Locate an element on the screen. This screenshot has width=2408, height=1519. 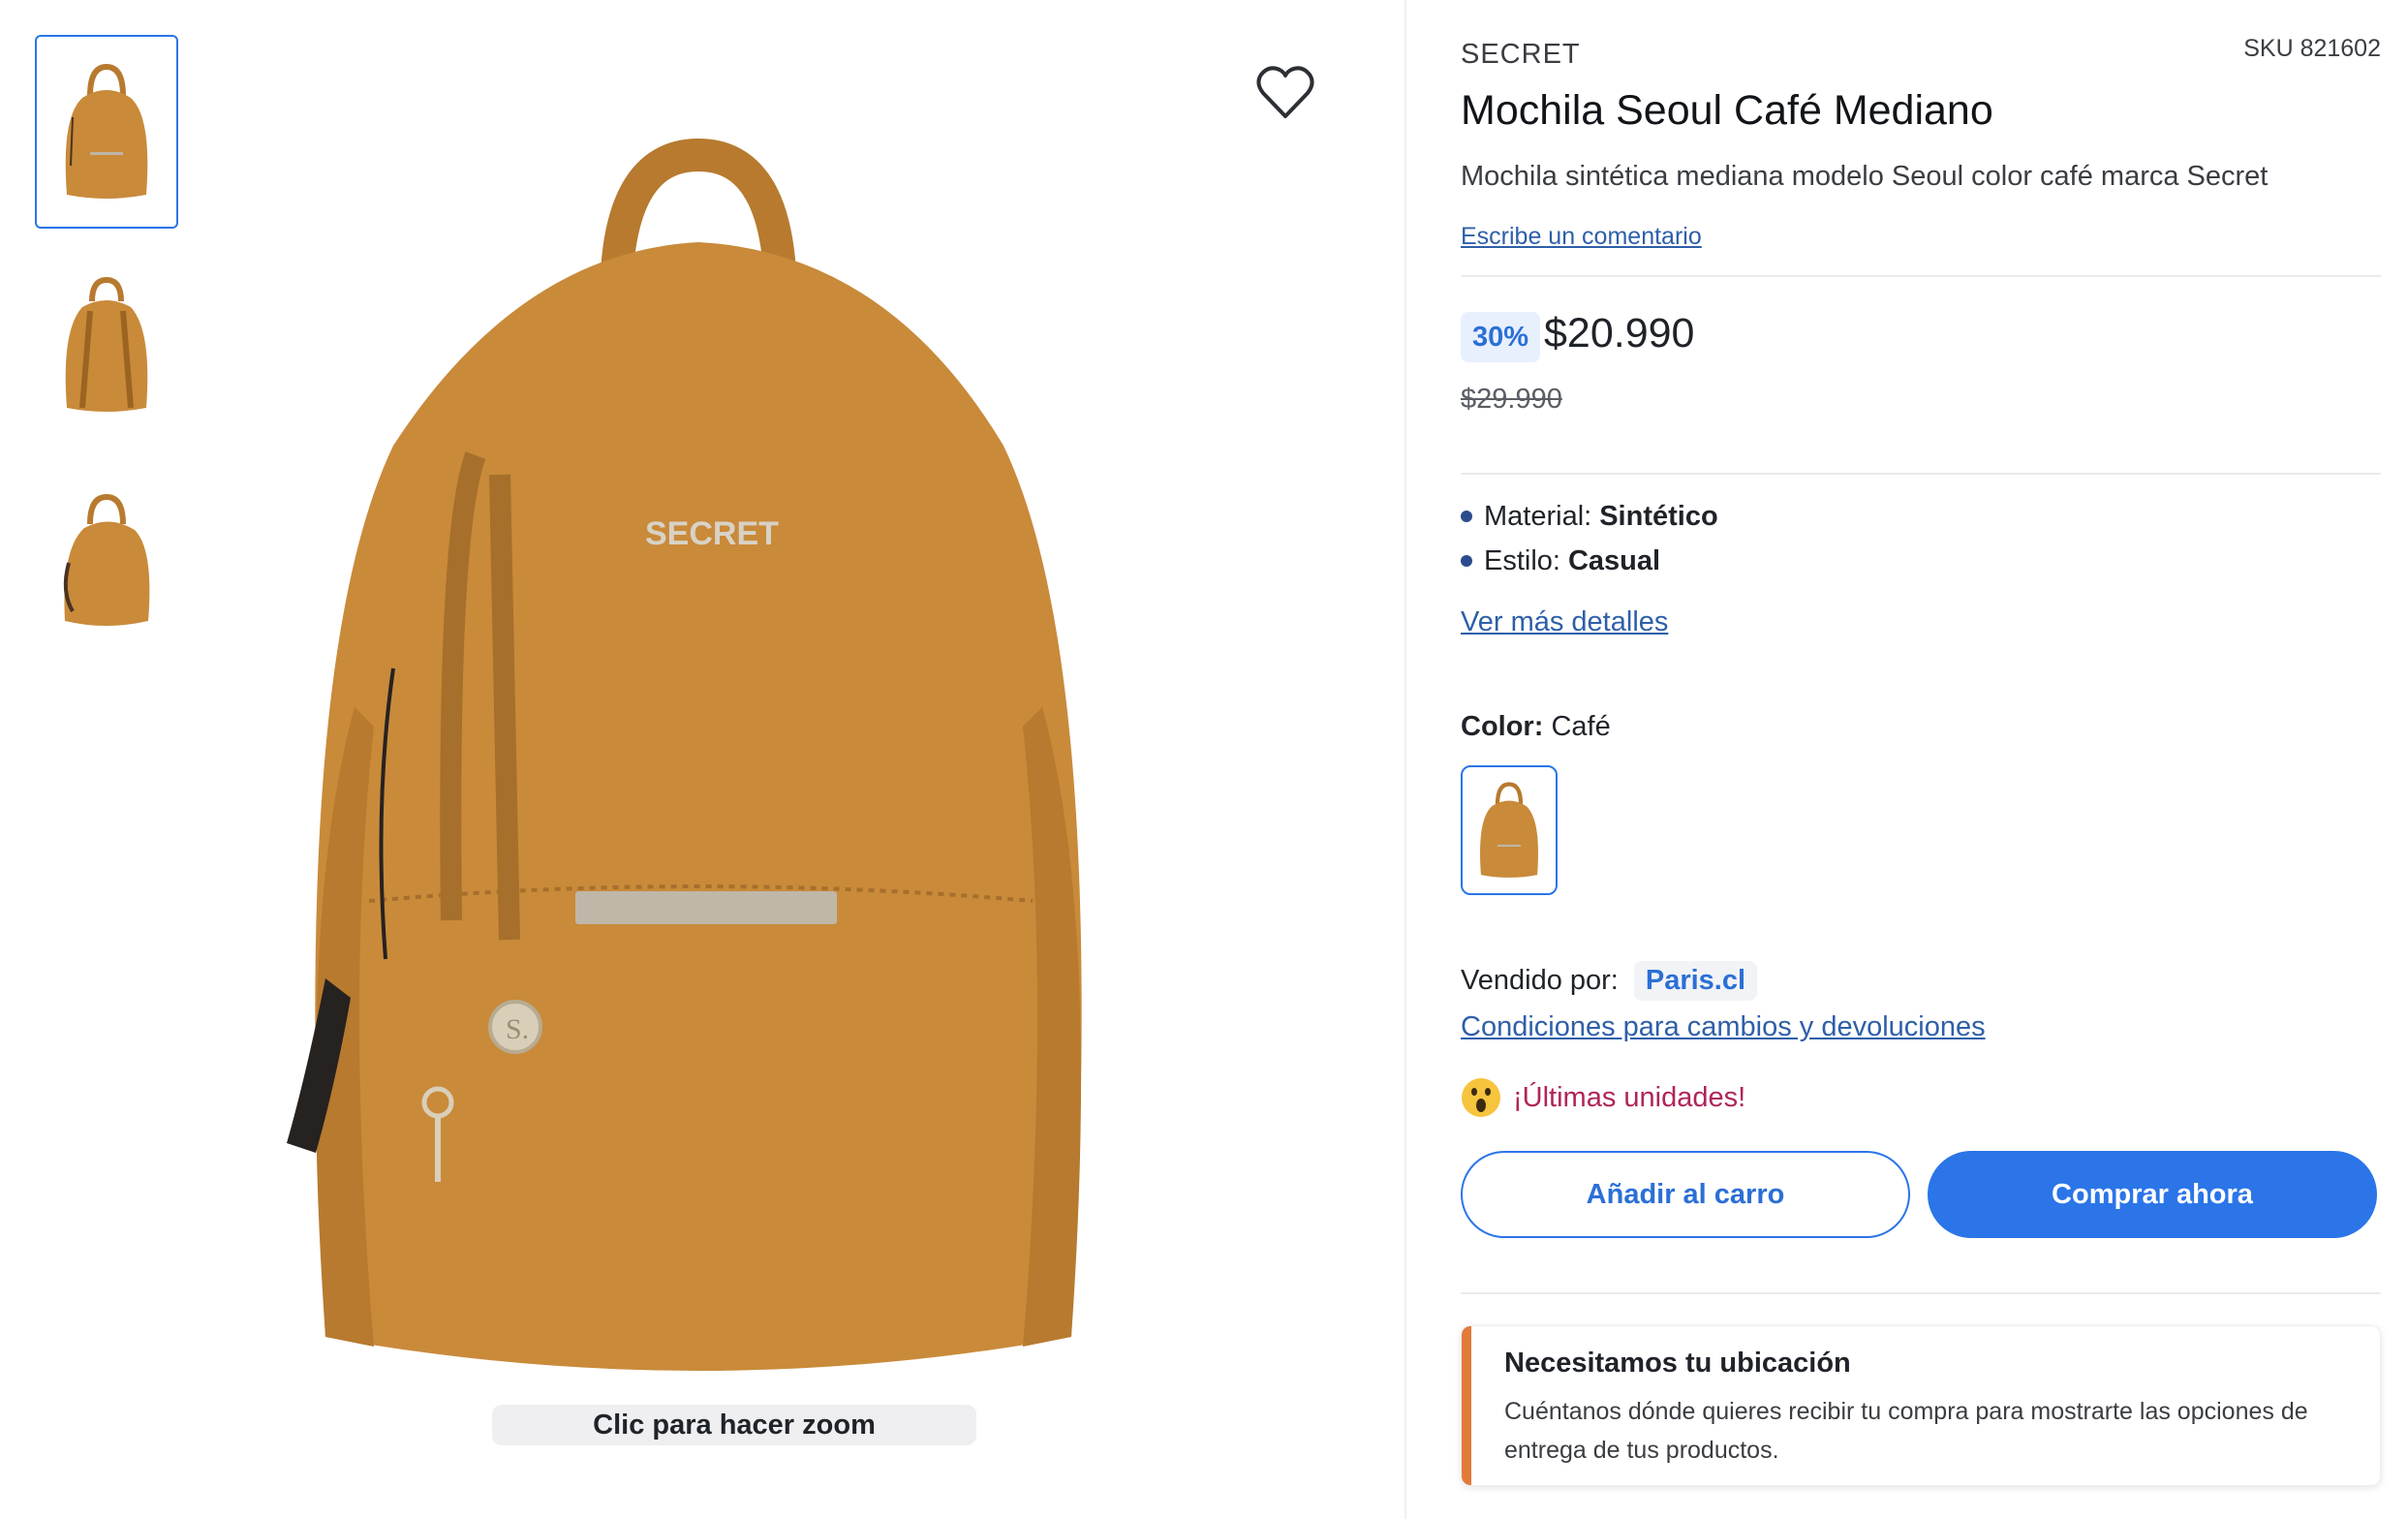
thumbnail-front is located at coordinates (106, 132).